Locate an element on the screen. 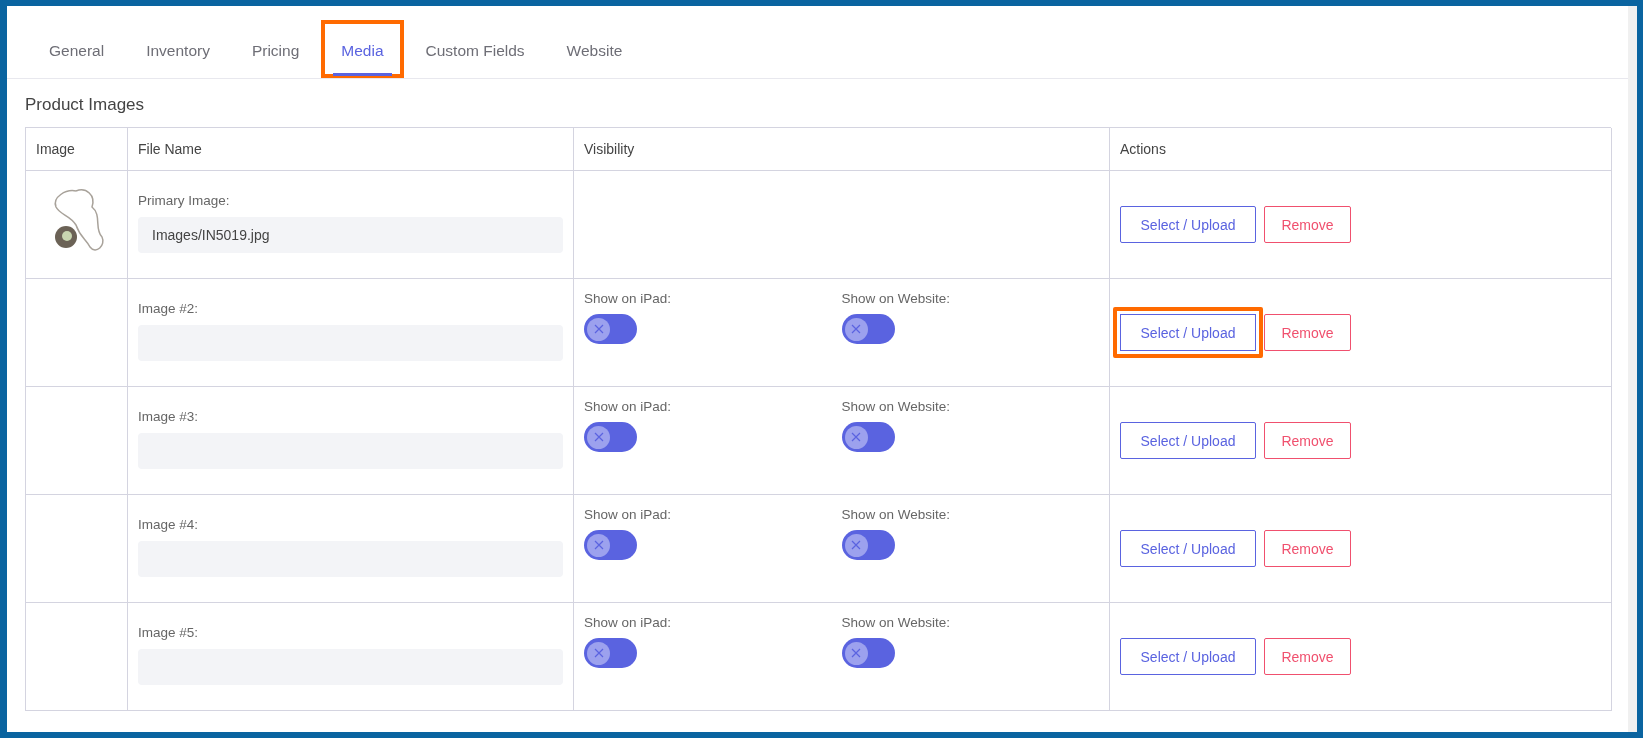  field-label: Image #5: is located at coordinates (169, 632).